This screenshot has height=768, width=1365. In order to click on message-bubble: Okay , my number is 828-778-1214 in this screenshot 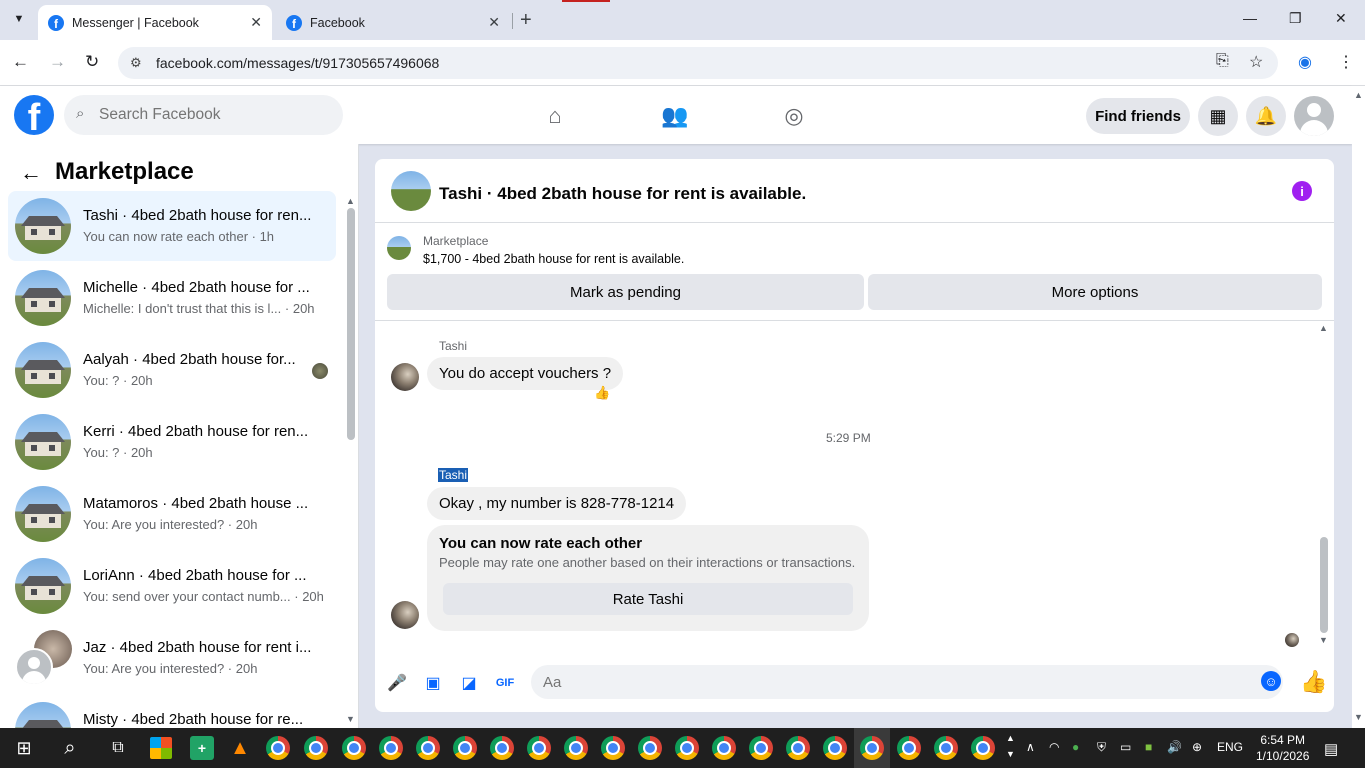, I will do `click(557, 503)`.